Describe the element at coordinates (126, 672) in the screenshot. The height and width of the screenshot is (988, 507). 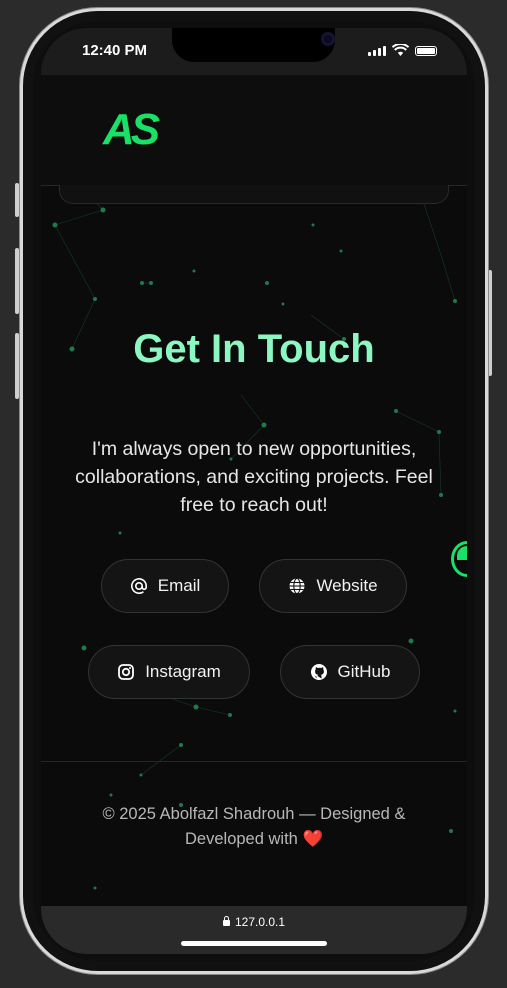
I see `instagram-icon` at that location.